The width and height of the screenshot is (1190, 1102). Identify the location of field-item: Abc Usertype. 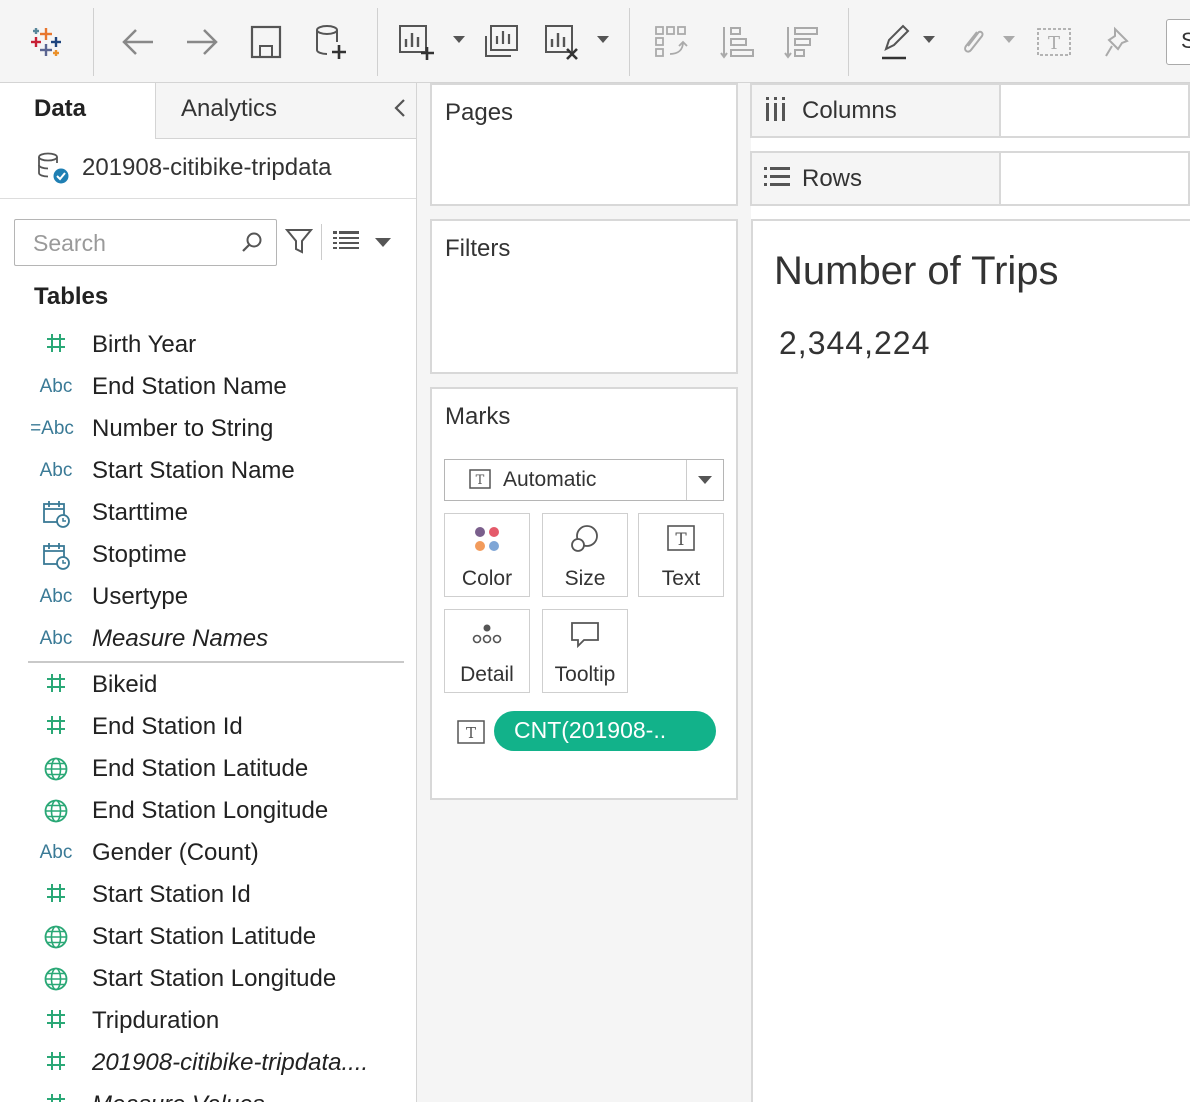
(208, 597).